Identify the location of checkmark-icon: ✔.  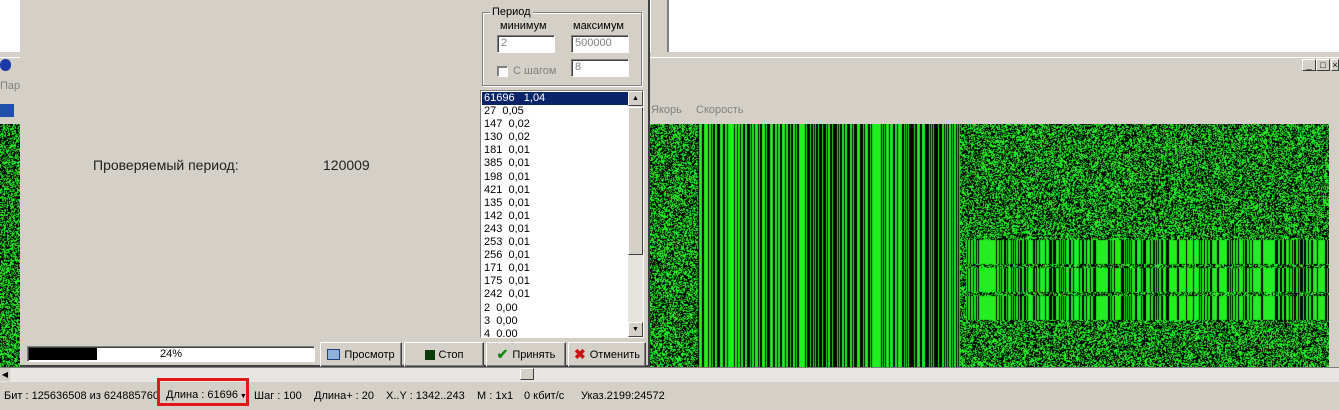
(502, 354).